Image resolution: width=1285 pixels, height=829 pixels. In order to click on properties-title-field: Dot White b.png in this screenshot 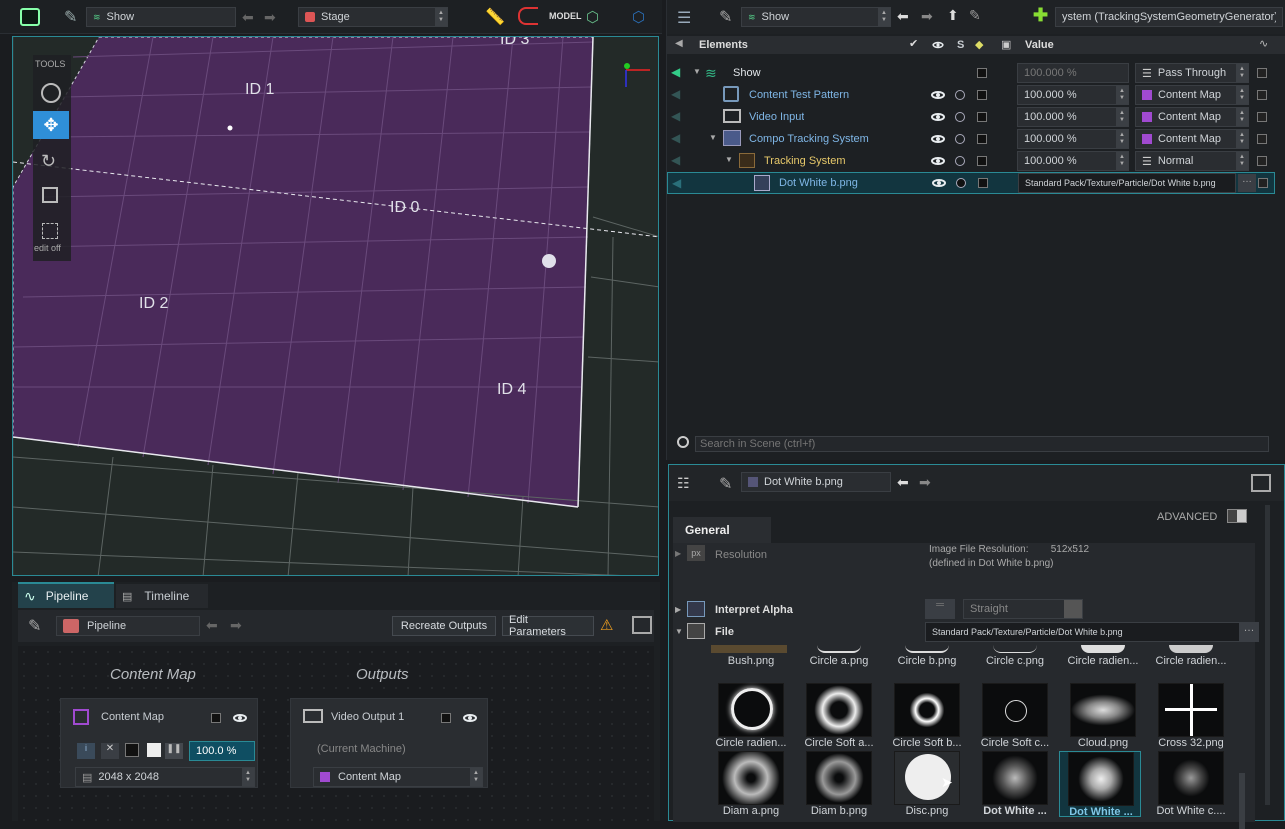, I will do `click(816, 482)`.